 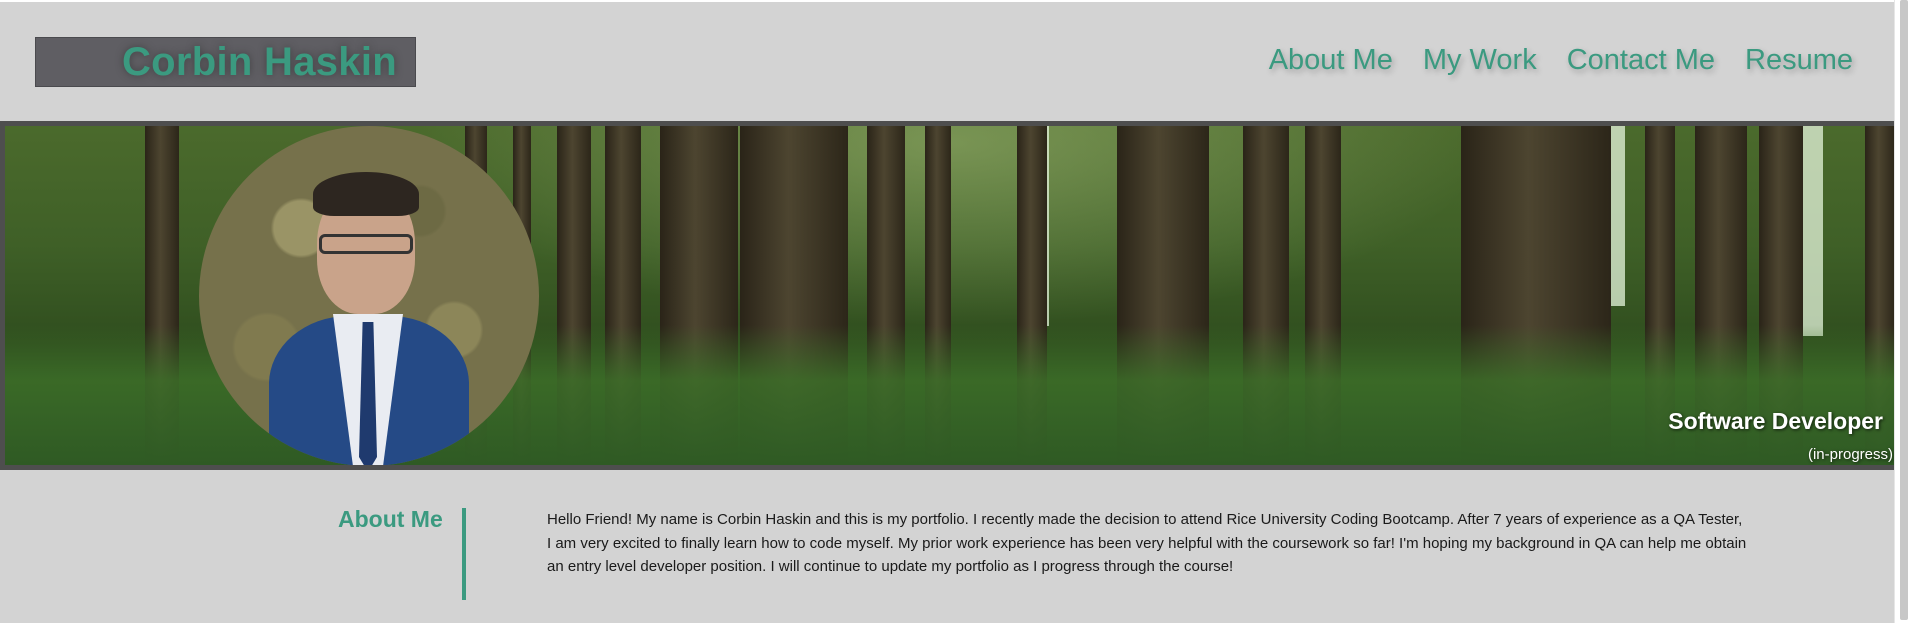 What do you see at coordinates (390, 519) in the screenshot?
I see `about-heading: About Me` at bounding box center [390, 519].